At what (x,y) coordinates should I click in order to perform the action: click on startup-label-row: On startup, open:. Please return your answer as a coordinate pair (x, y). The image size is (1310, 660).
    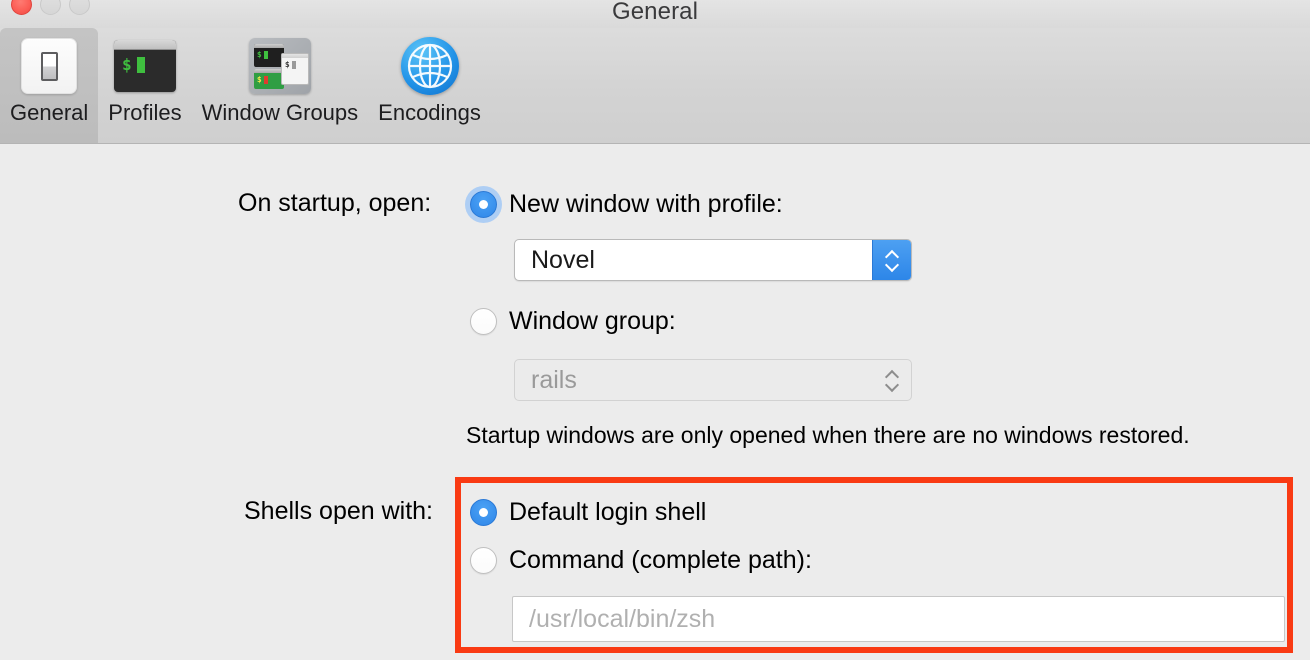
    Looking at the image, I should click on (334, 203).